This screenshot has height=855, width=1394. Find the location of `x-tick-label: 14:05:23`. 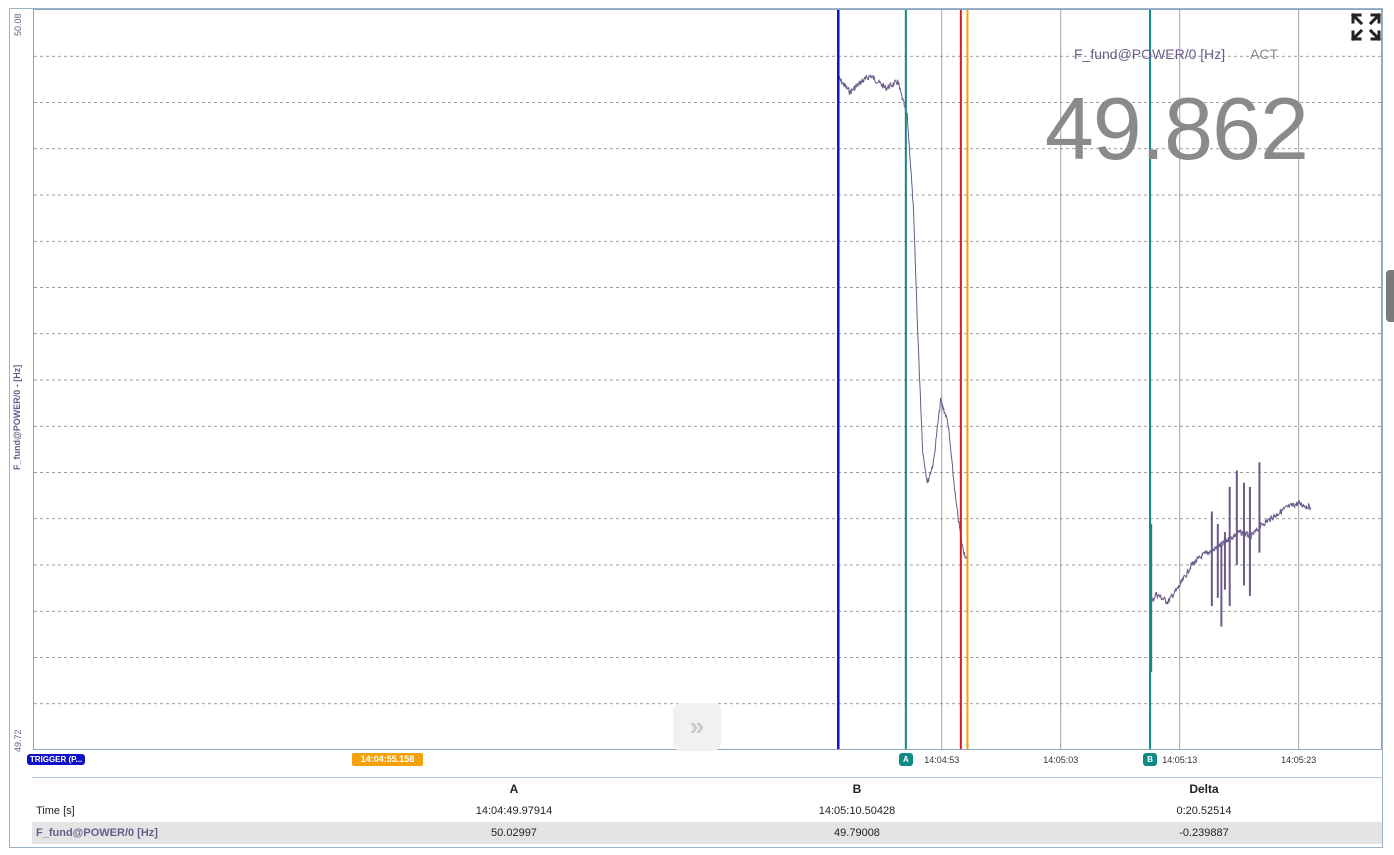

x-tick-label: 14:05:23 is located at coordinates (1299, 760).